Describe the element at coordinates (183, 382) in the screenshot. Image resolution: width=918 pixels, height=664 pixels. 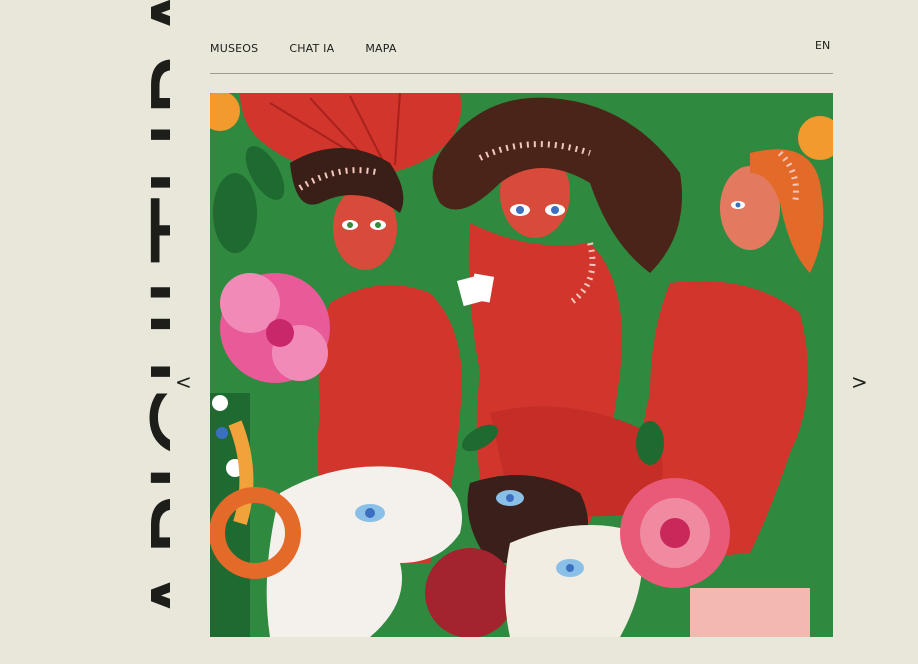
I see `carousel-prev-button: <` at that location.